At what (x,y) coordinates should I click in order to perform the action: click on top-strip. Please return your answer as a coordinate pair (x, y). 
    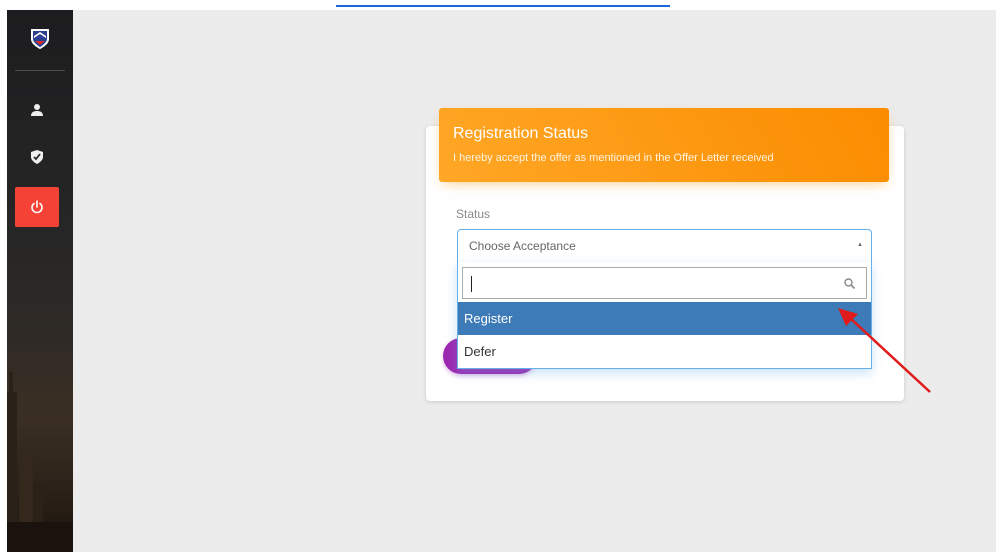
    Looking at the image, I should click on (498, 5).